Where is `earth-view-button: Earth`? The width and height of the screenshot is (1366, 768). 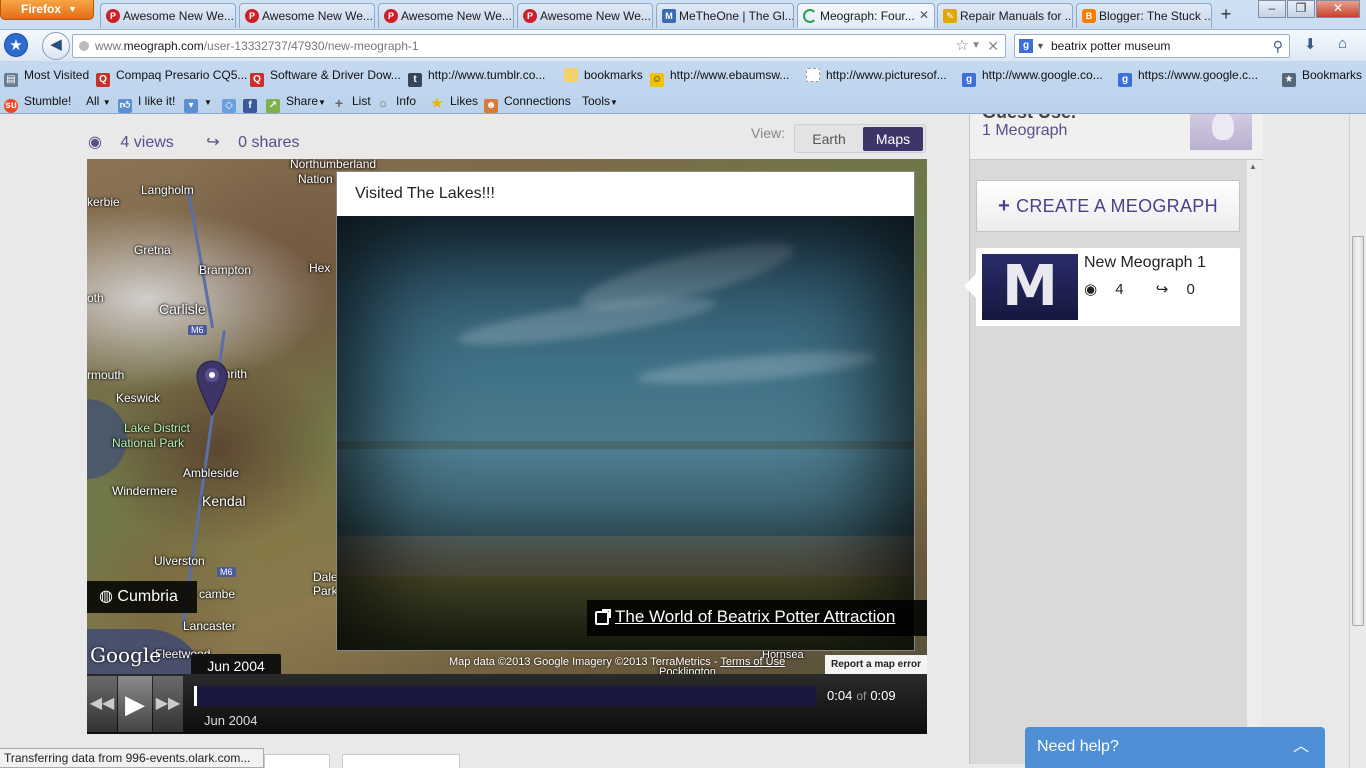 earth-view-button: Earth is located at coordinates (829, 139).